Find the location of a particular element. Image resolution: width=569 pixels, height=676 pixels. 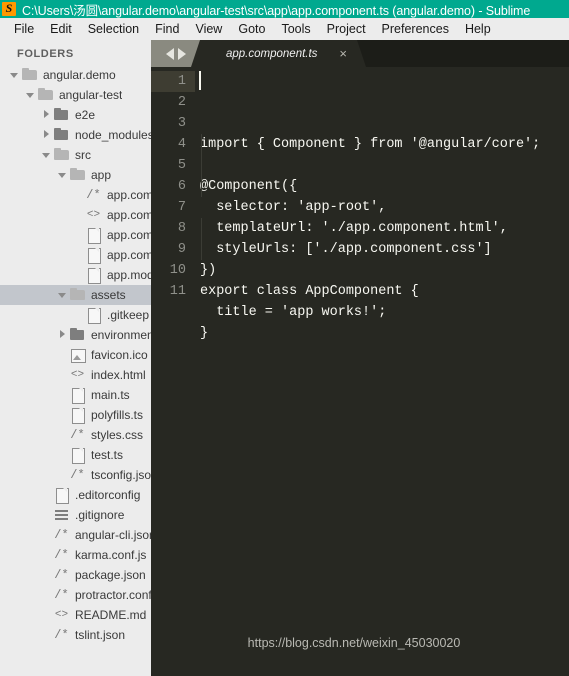

menu-item-selection: Selection is located at coordinates (113, 29).